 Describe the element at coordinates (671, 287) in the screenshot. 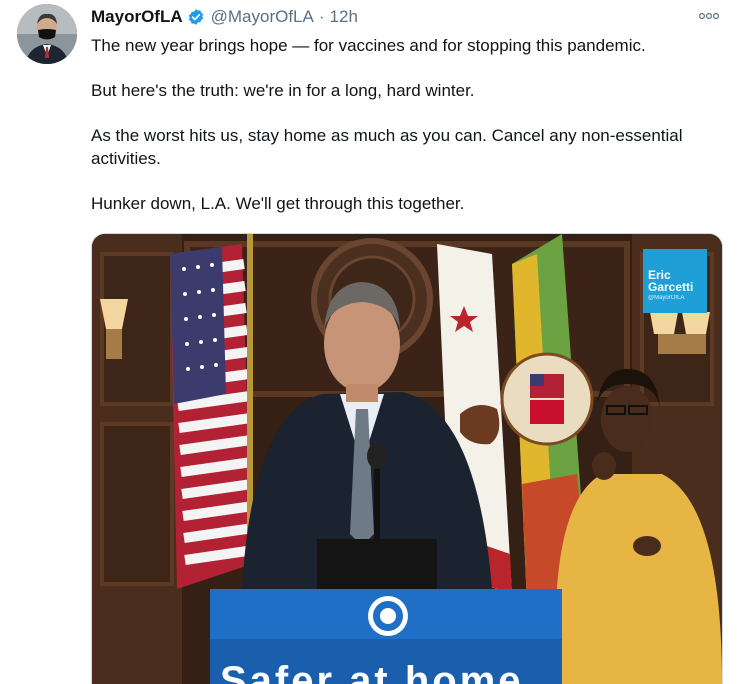

I see `logo-line2: Garcetti` at that location.